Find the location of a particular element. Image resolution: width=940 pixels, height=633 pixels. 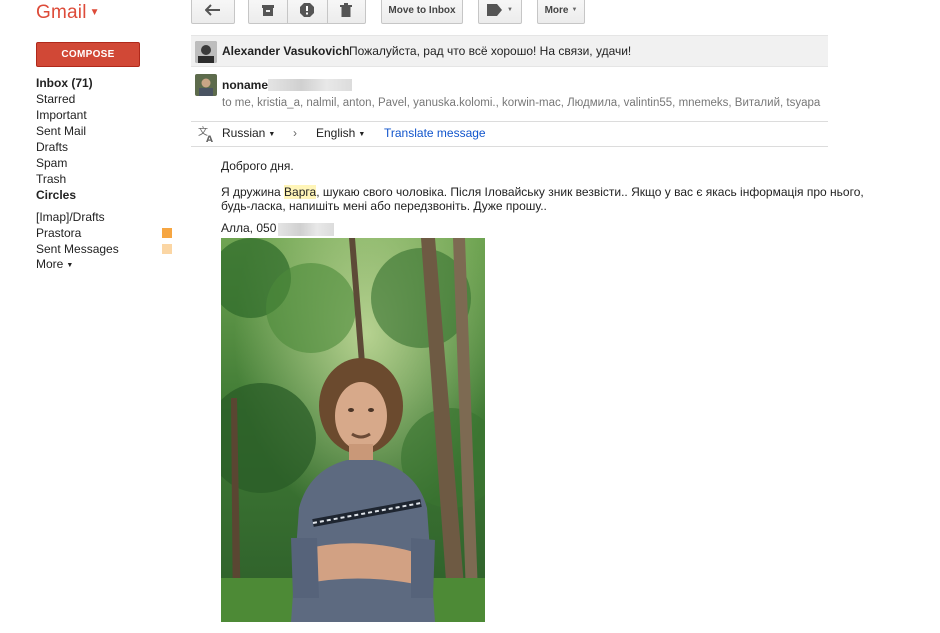

sender-name: noname is located at coordinates (245, 85).